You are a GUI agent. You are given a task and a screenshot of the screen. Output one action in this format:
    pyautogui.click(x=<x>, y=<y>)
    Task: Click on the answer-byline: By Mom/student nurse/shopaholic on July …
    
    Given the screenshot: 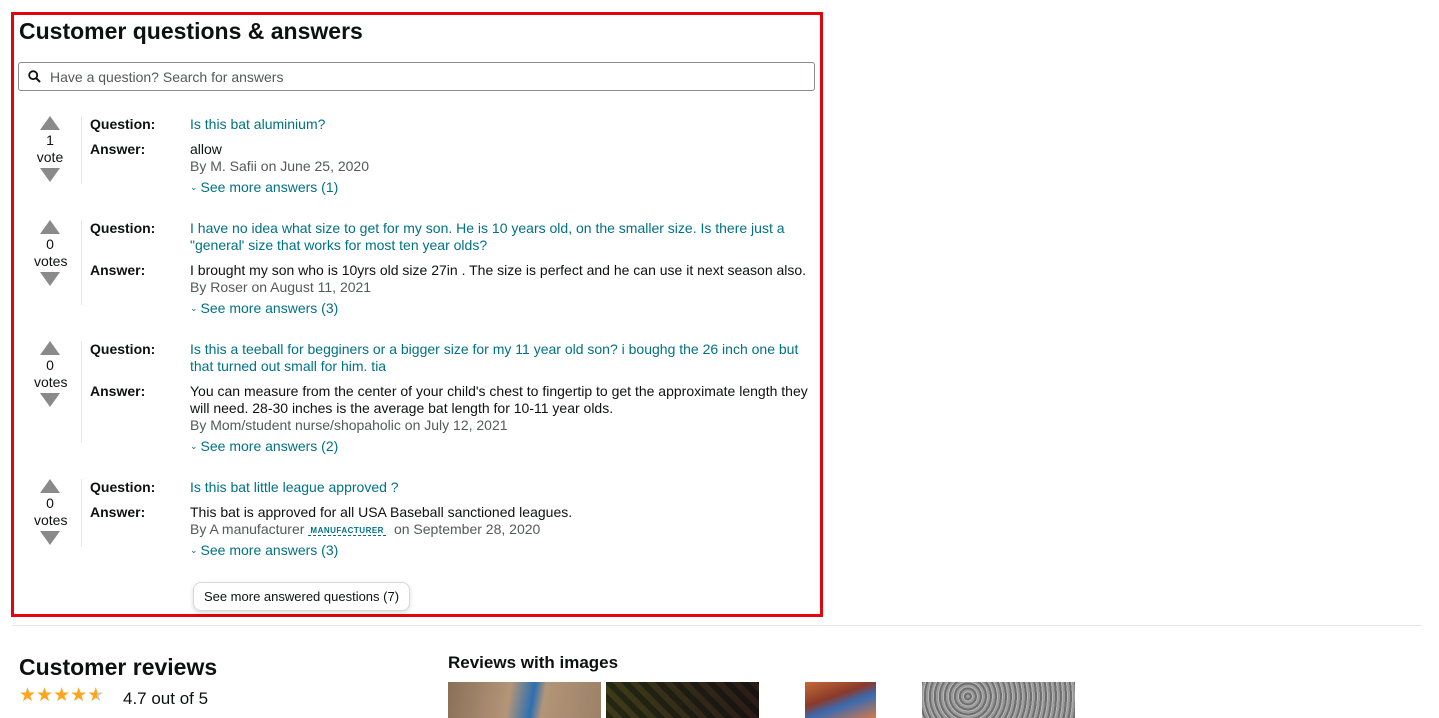 What is the action you would take?
    pyautogui.click(x=349, y=425)
    